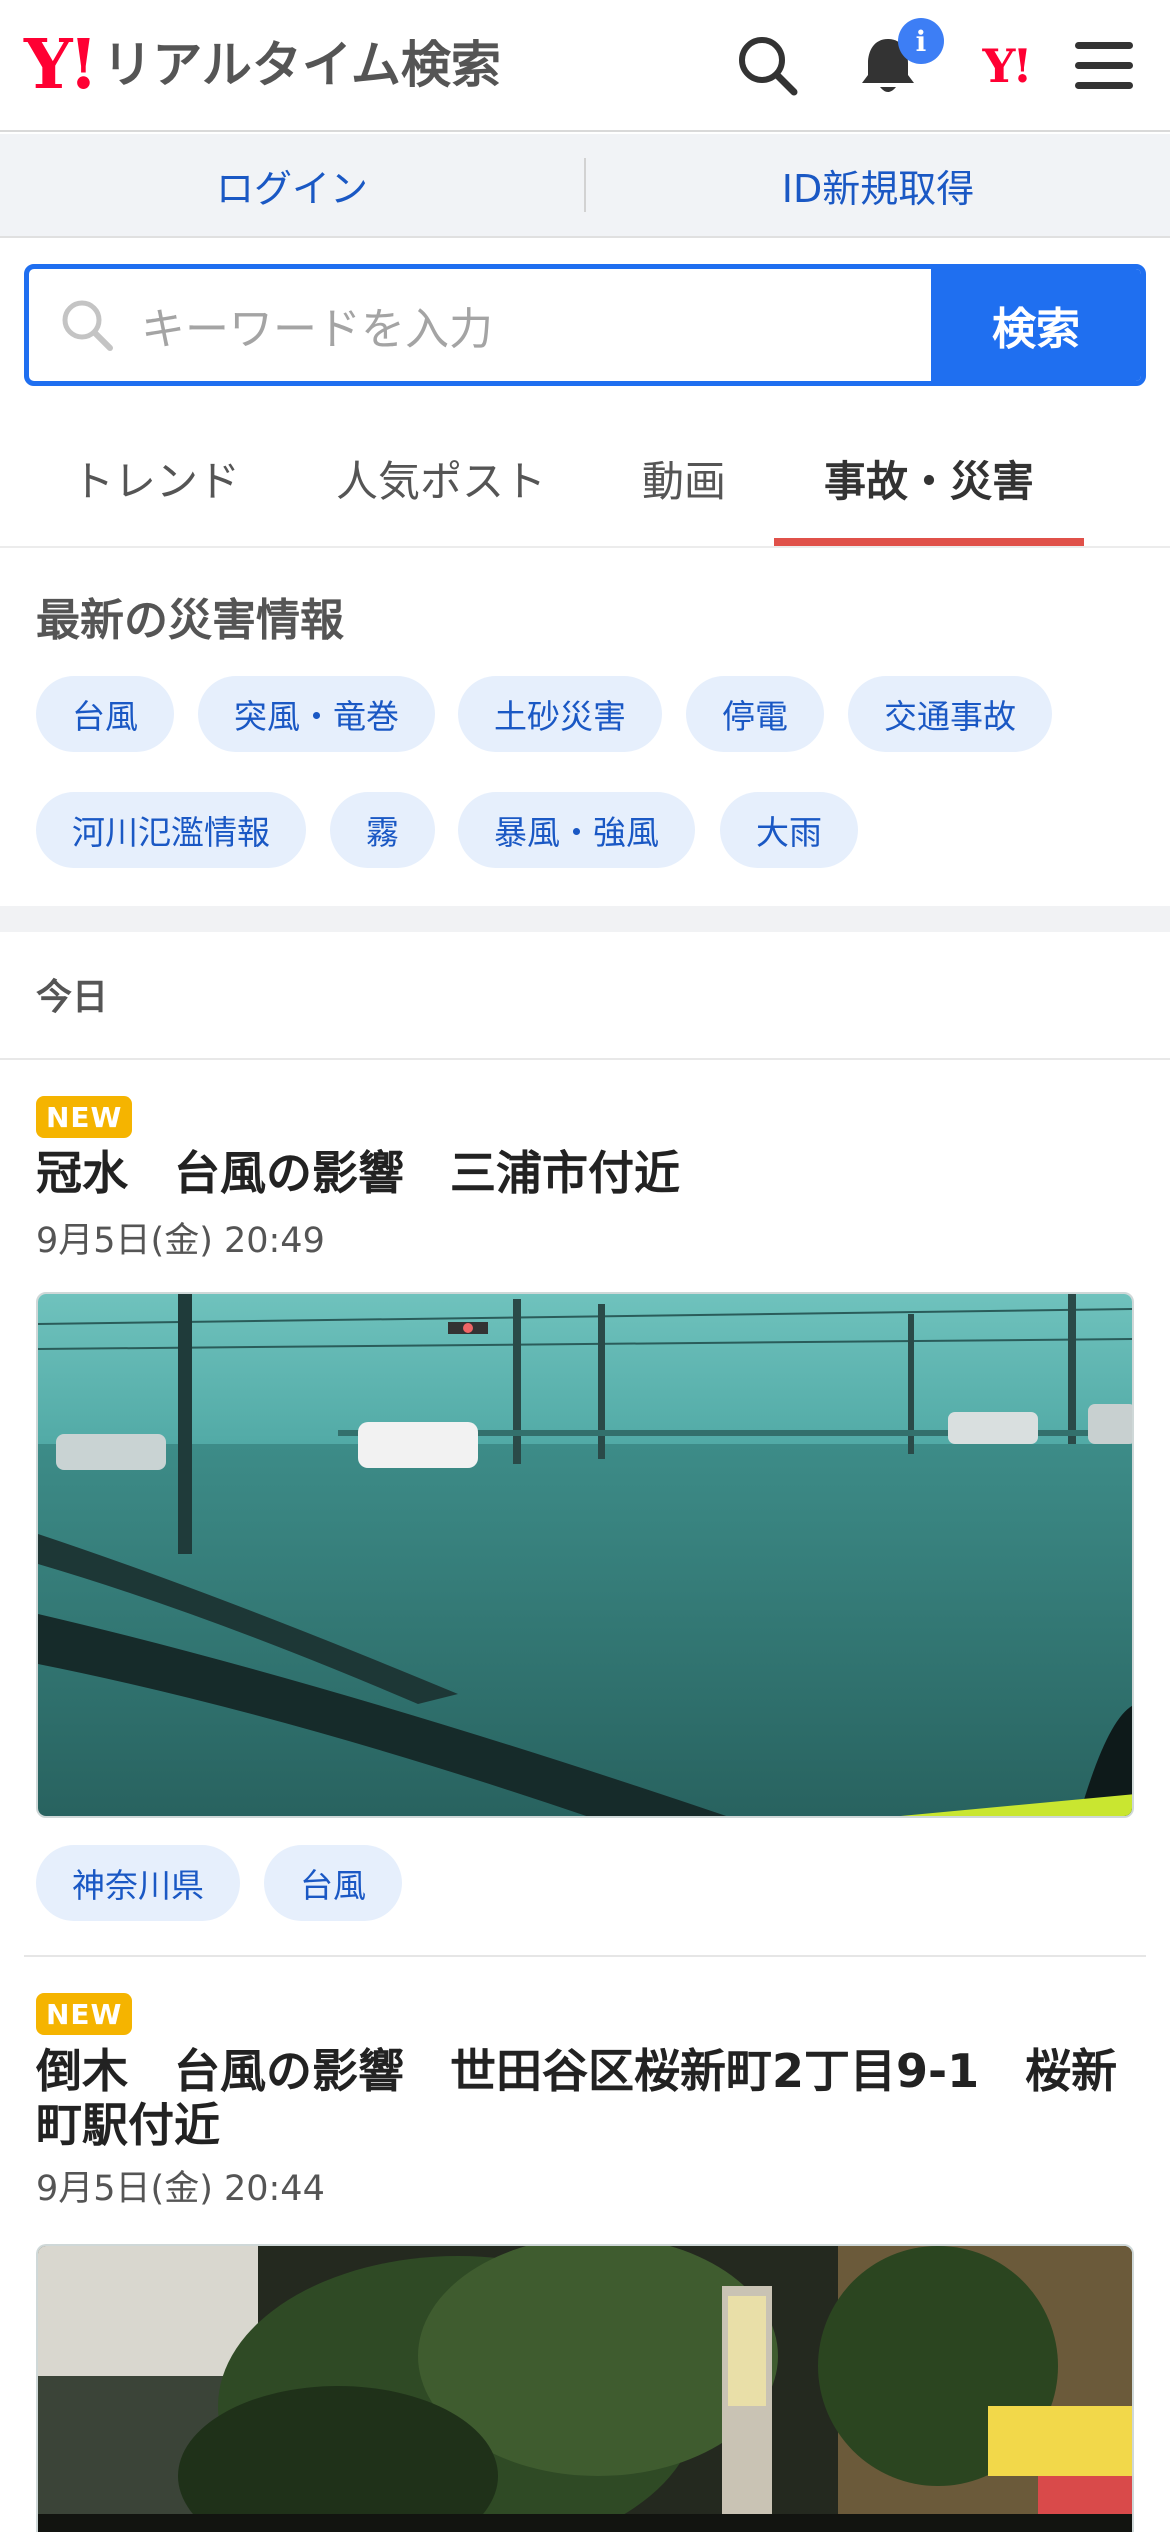 Image resolution: width=1170 pixels, height=2532 pixels. I want to click on register-link: ID新規取得, so click(878, 185).